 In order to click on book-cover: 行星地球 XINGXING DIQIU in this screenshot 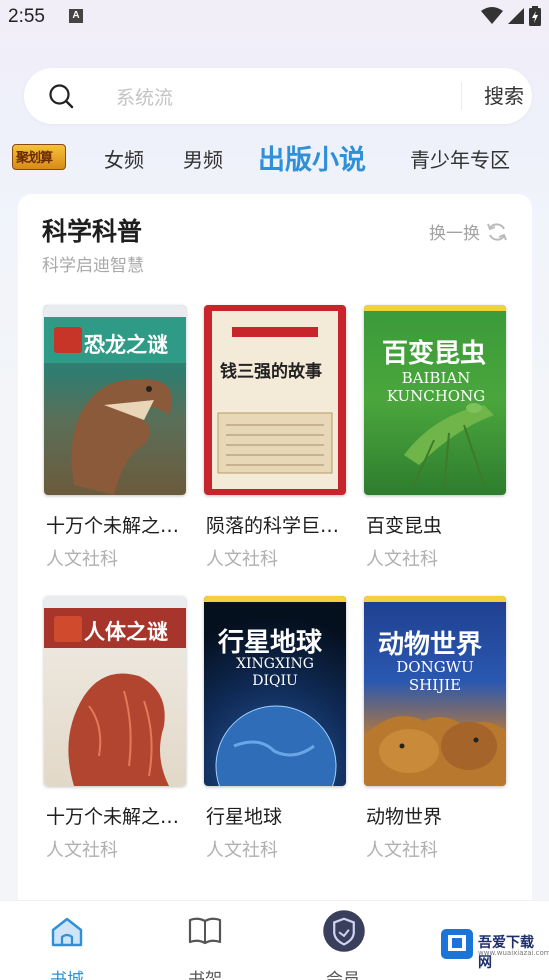, I will do `click(275, 691)`.